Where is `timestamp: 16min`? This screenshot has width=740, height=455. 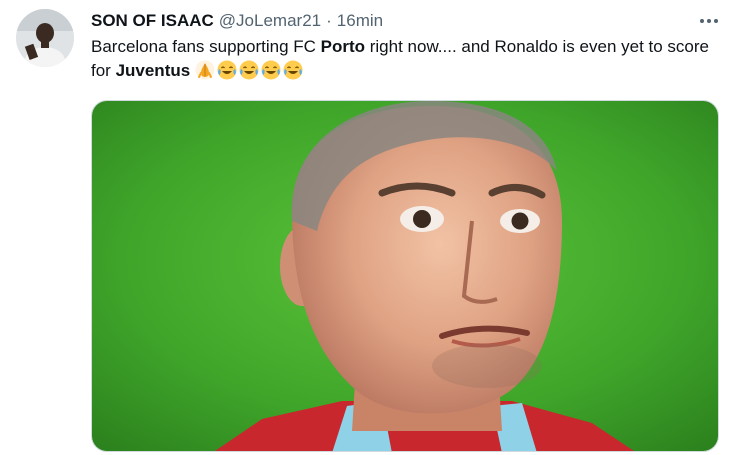 timestamp: 16min is located at coordinates (360, 21).